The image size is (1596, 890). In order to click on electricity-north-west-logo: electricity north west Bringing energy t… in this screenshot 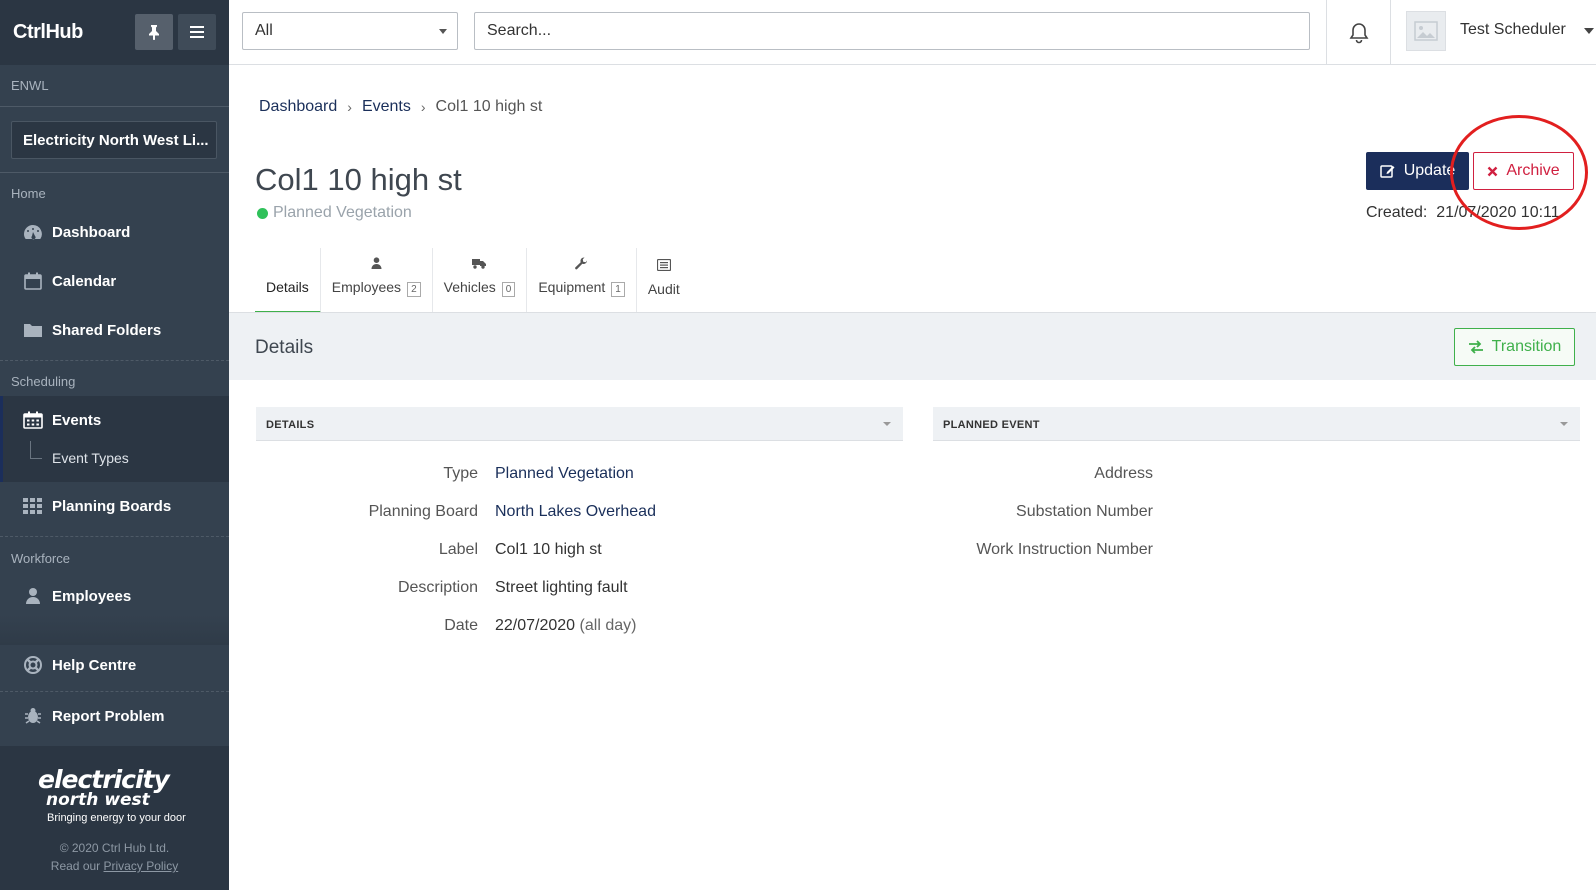, I will do `click(114, 795)`.